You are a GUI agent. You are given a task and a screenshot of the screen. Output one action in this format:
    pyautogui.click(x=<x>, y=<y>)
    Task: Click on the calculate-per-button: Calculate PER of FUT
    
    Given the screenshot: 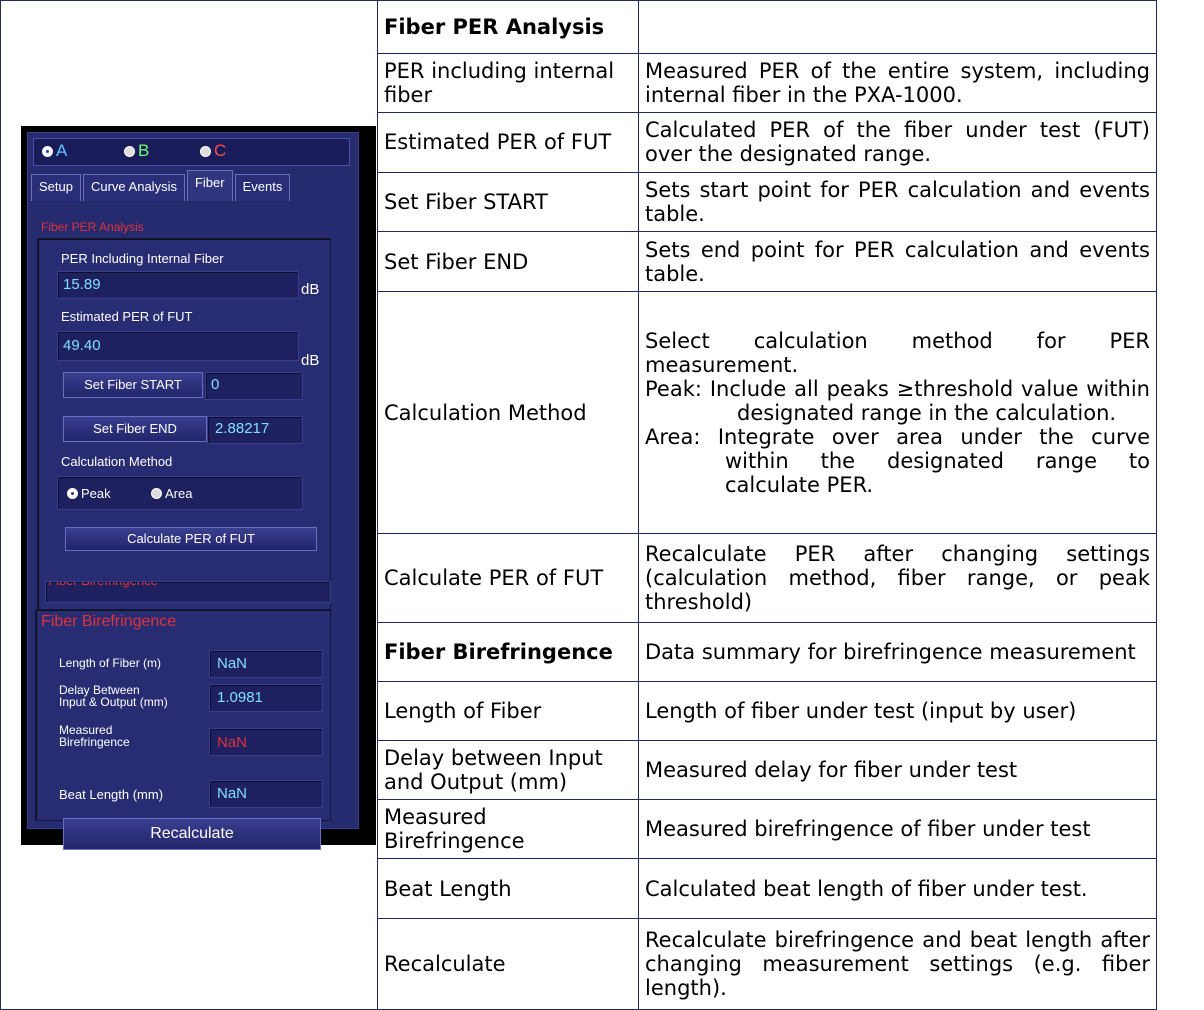 What is the action you would take?
    pyautogui.click(x=191, y=539)
    